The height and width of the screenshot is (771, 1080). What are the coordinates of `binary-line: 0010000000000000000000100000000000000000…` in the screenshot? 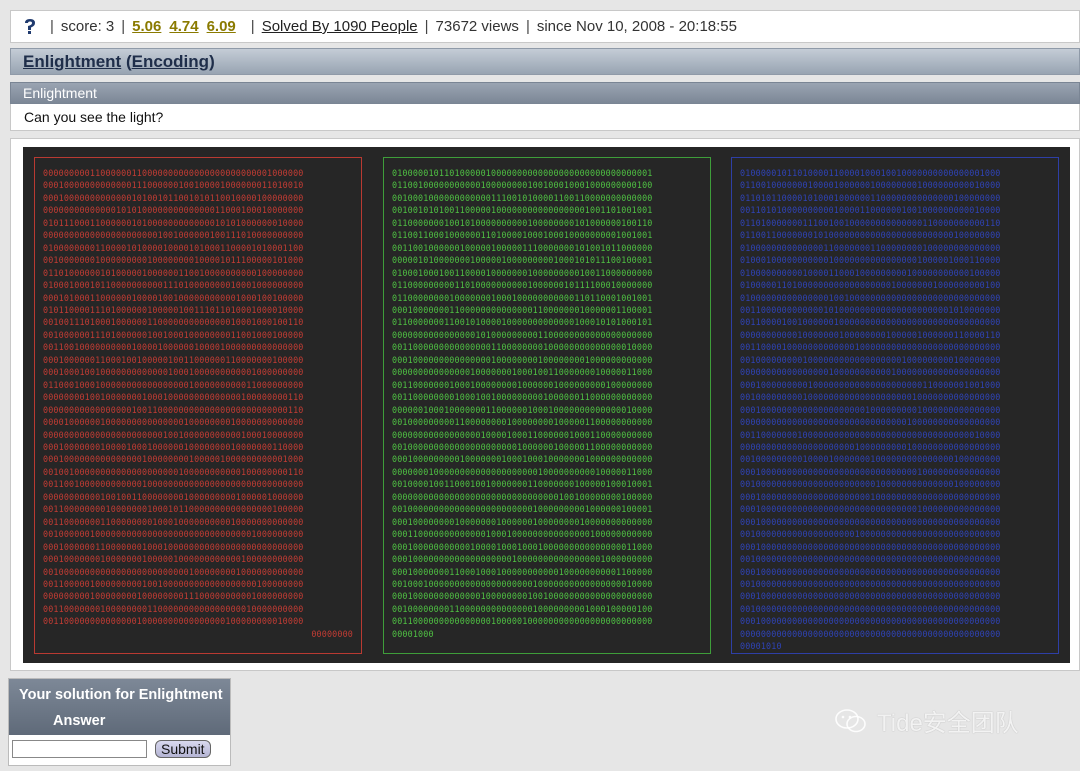 It's located at (870, 534).